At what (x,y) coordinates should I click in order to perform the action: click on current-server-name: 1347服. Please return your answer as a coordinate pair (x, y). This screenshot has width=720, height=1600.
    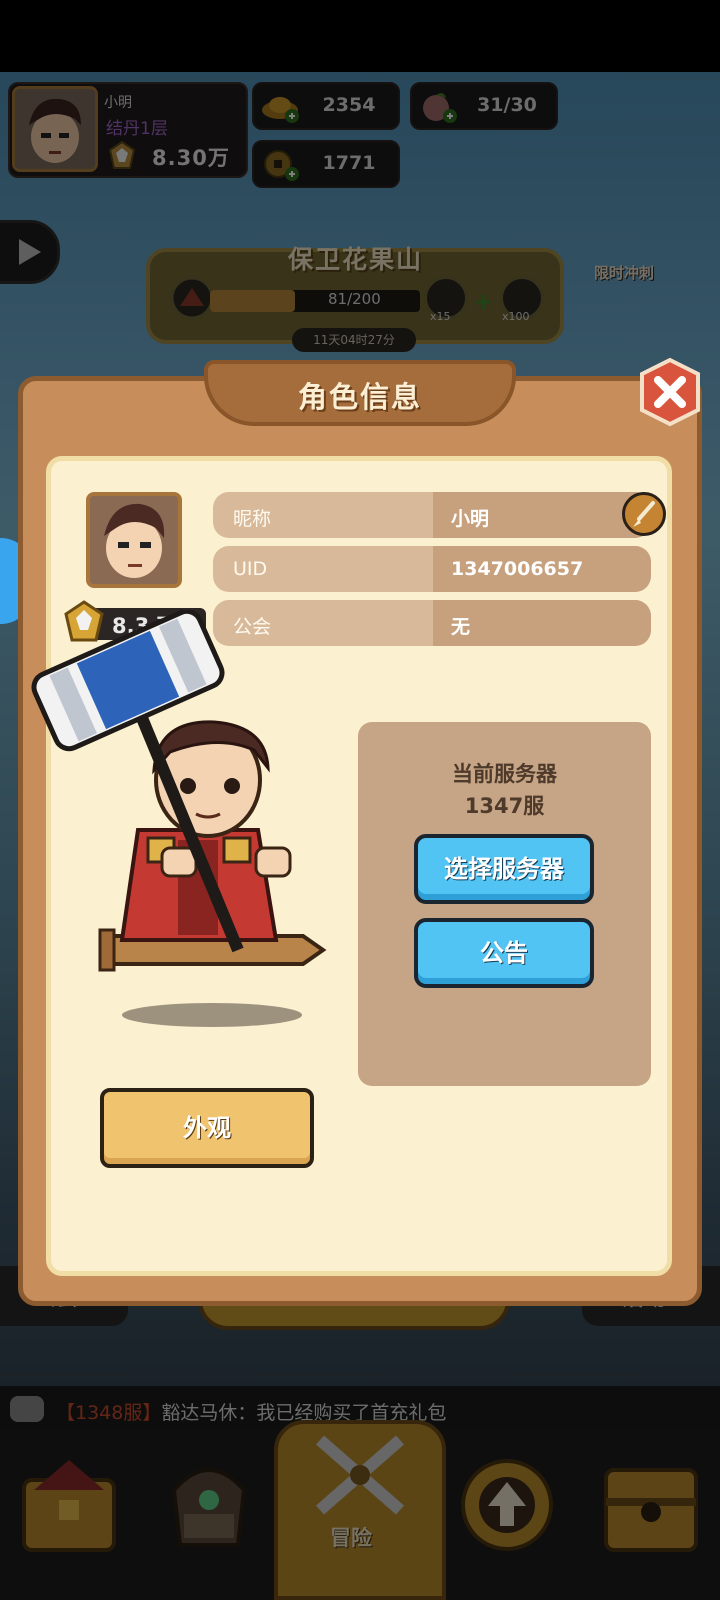
    Looking at the image, I should click on (504, 806).